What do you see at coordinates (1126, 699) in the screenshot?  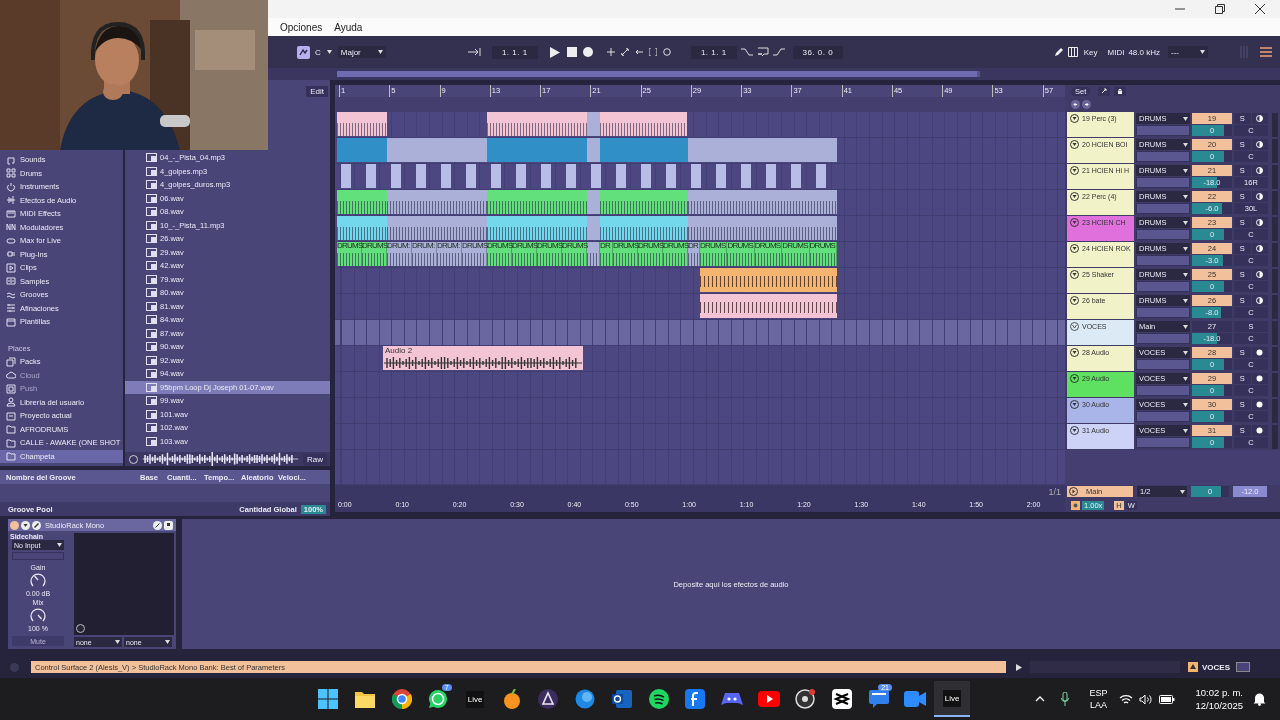 I see `wifi-icon` at bounding box center [1126, 699].